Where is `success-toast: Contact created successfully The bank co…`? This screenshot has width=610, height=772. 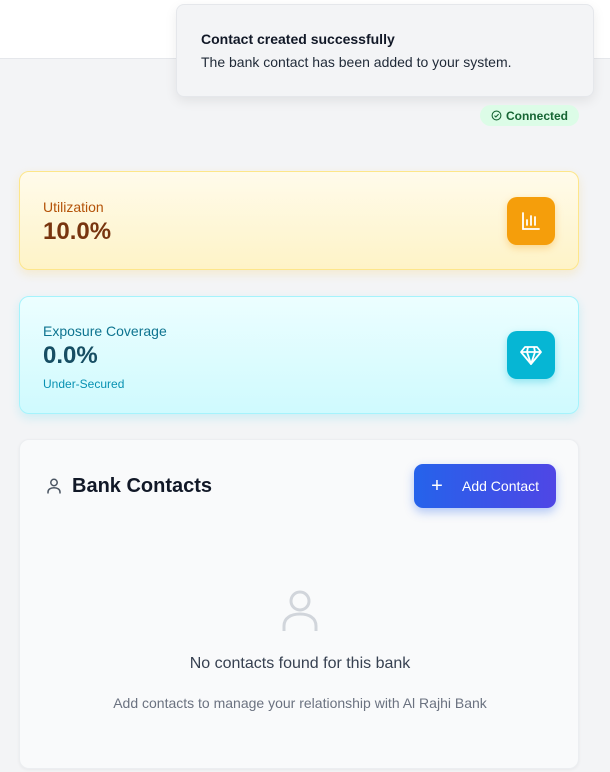
success-toast: Contact created successfully The bank co… is located at coordinates (385, 50).